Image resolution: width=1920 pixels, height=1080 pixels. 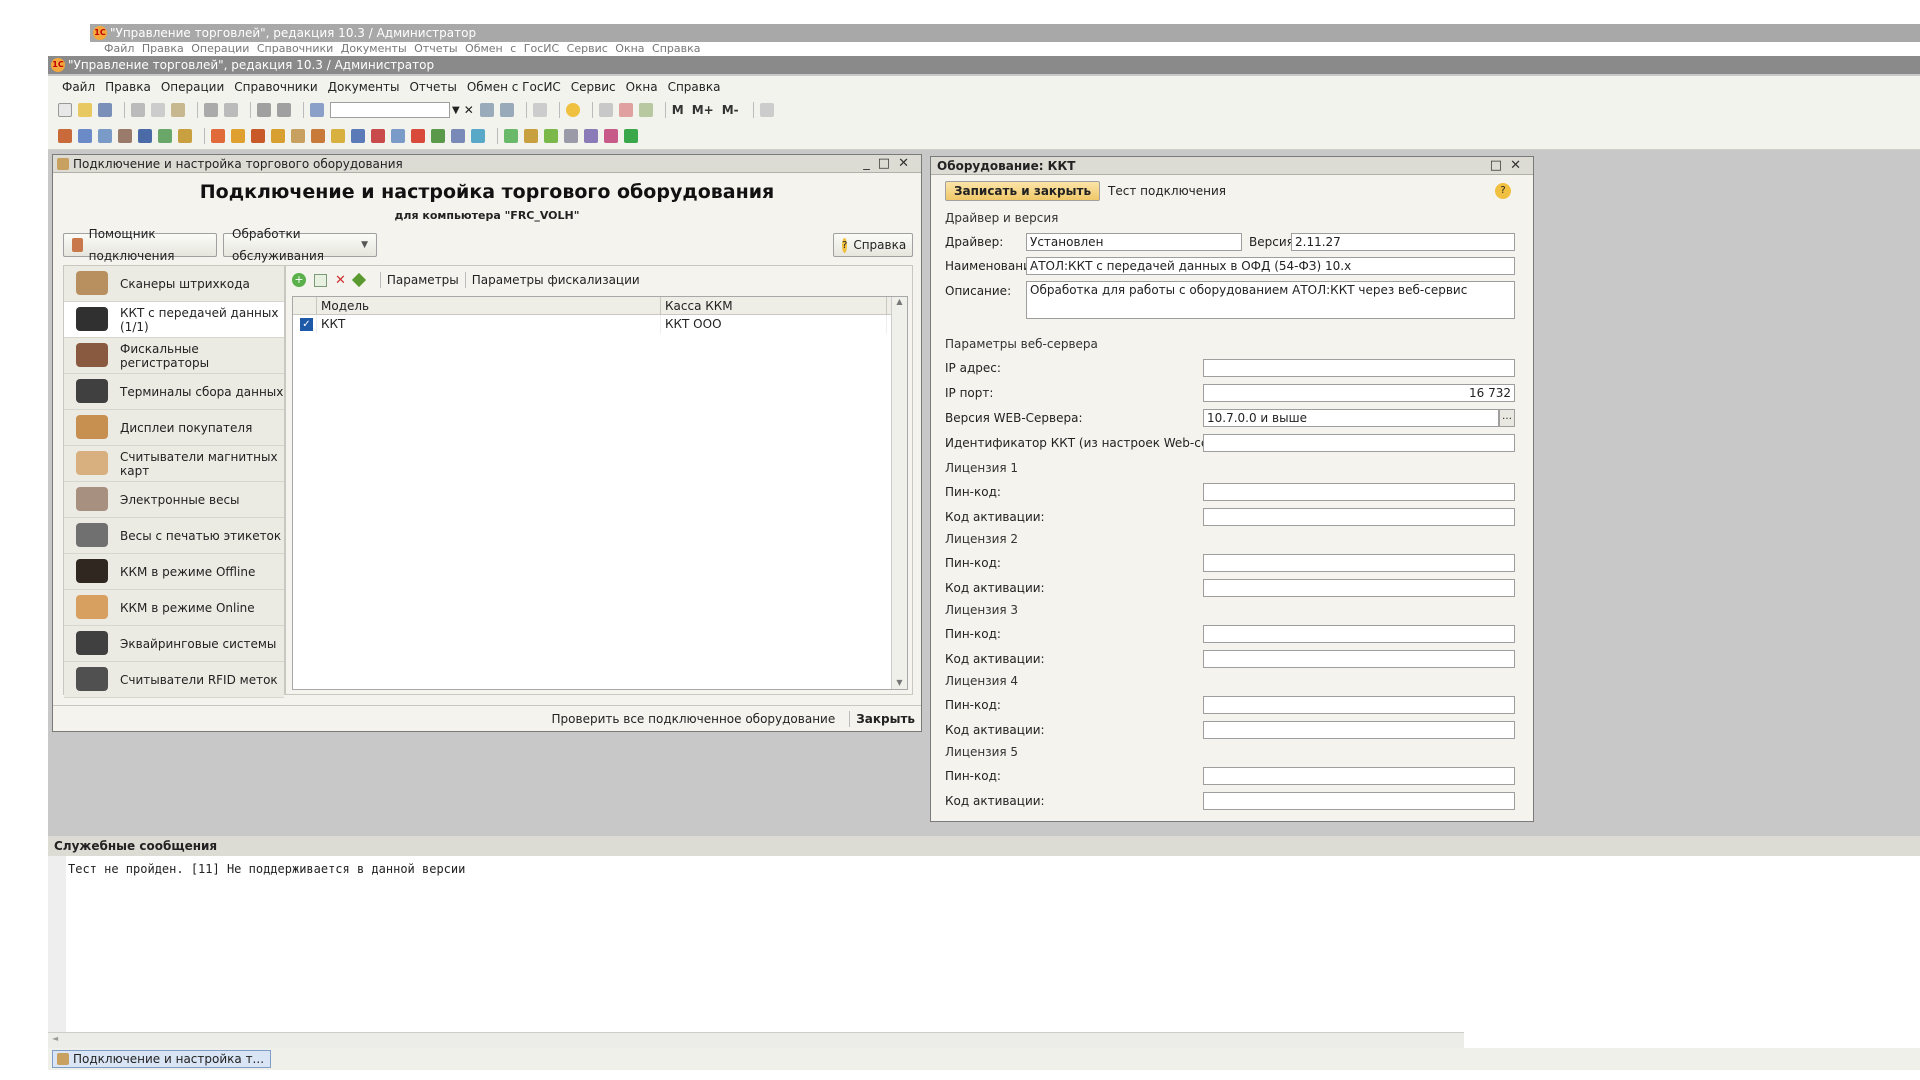 What do you see at coordinates (317, 110) in the screenshot?
I see `search-icon` at bounding box center [317, 110].